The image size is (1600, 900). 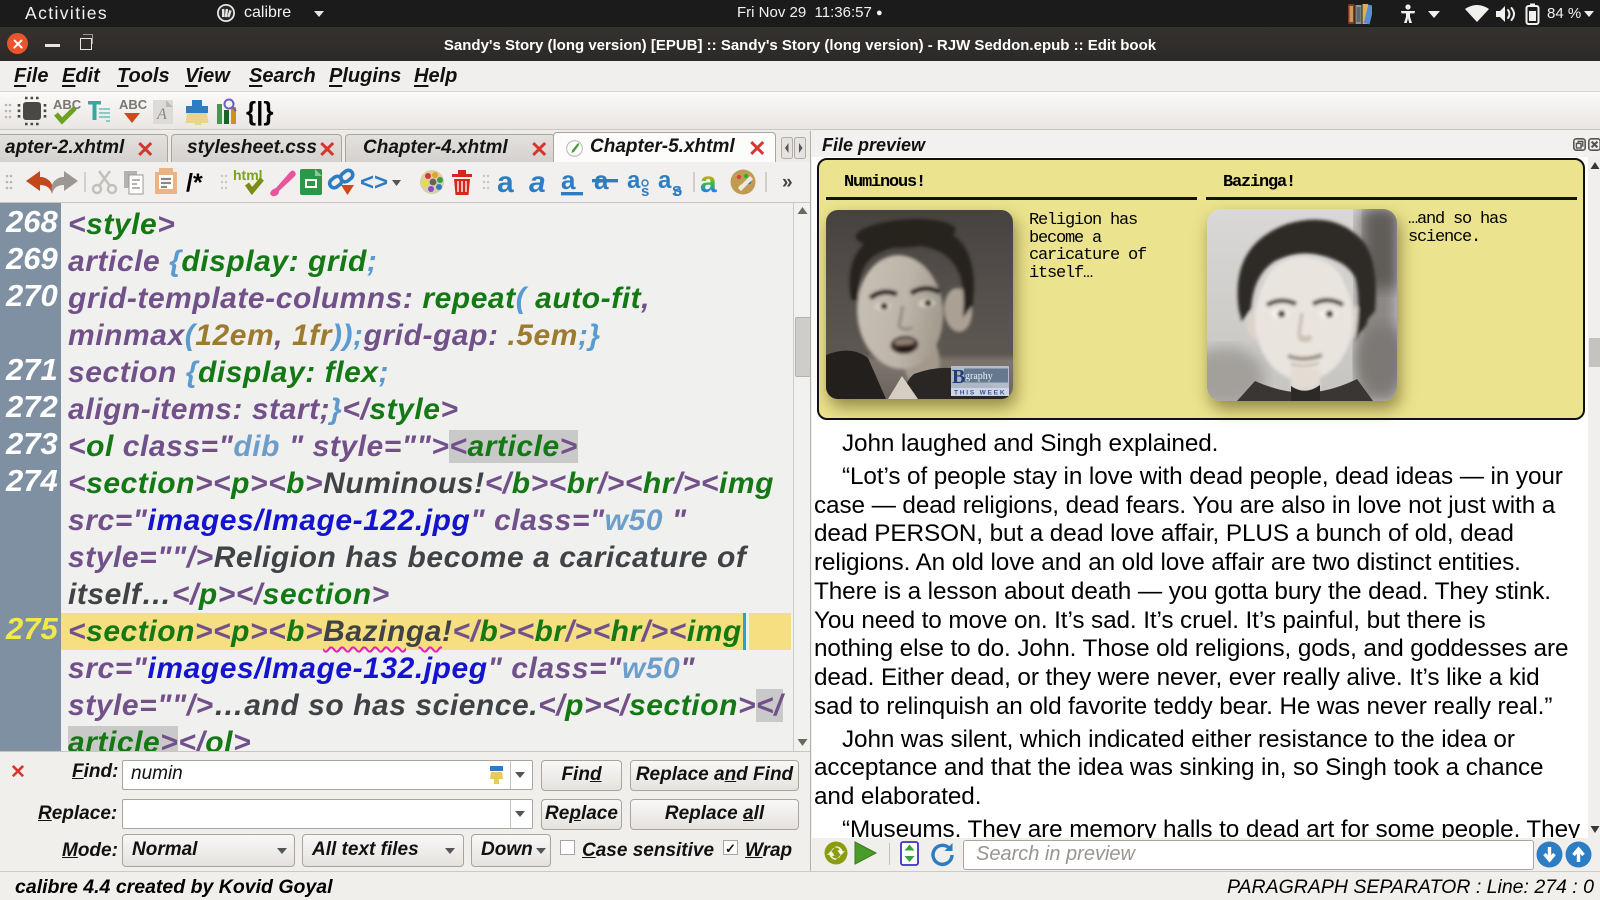 I want to click on svg-text: B, so click(x=958, y=377).